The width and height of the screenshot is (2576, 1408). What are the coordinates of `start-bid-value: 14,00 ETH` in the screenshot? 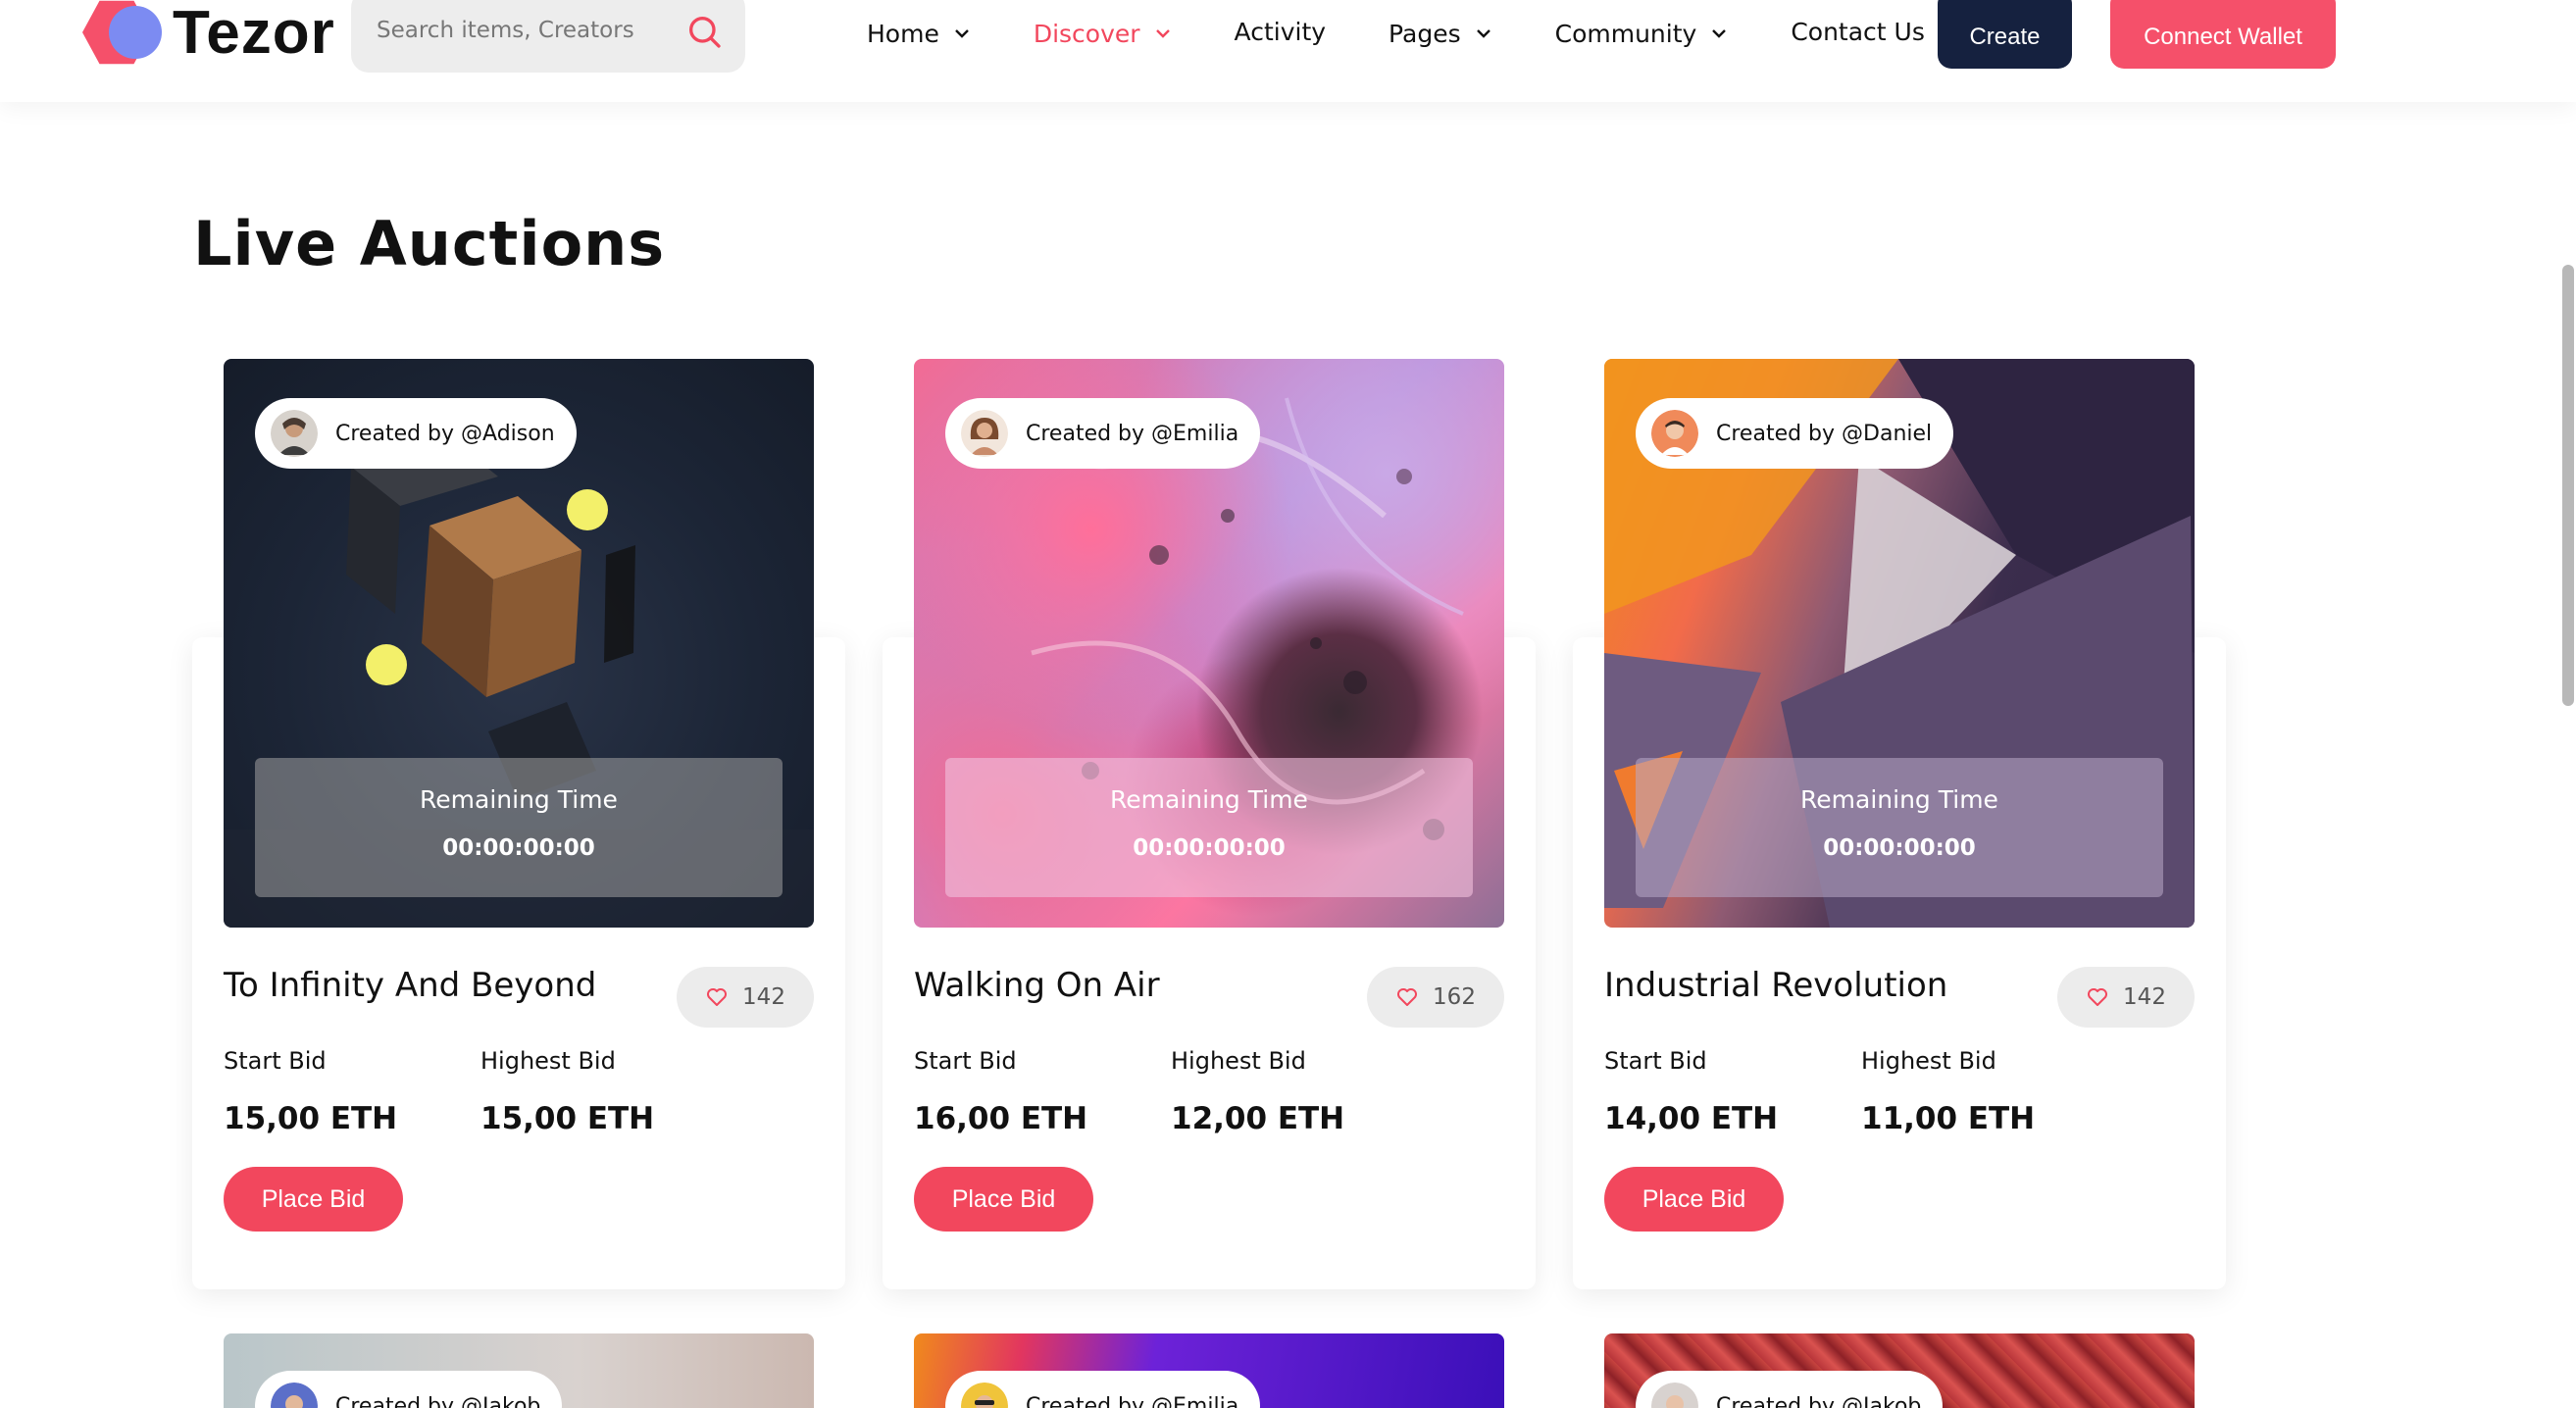 It's located at (1691, 1118).